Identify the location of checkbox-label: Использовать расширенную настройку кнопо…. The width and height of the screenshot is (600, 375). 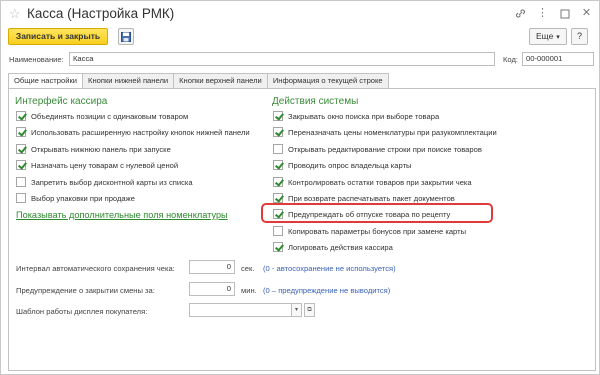
(140, 132).